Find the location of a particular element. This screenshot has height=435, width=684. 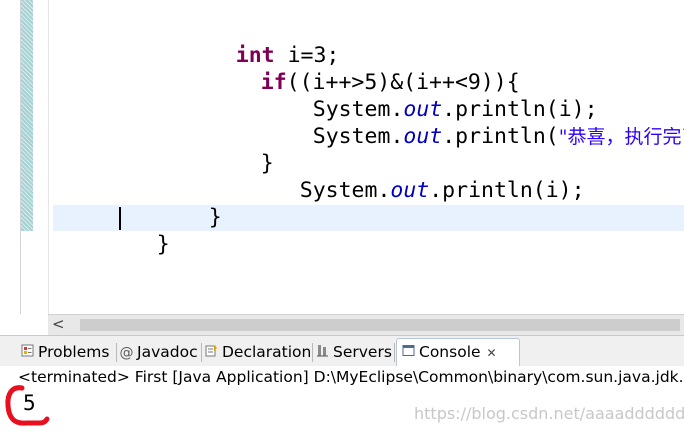

tab-servers: Servers is located at coordinates (353, 352).